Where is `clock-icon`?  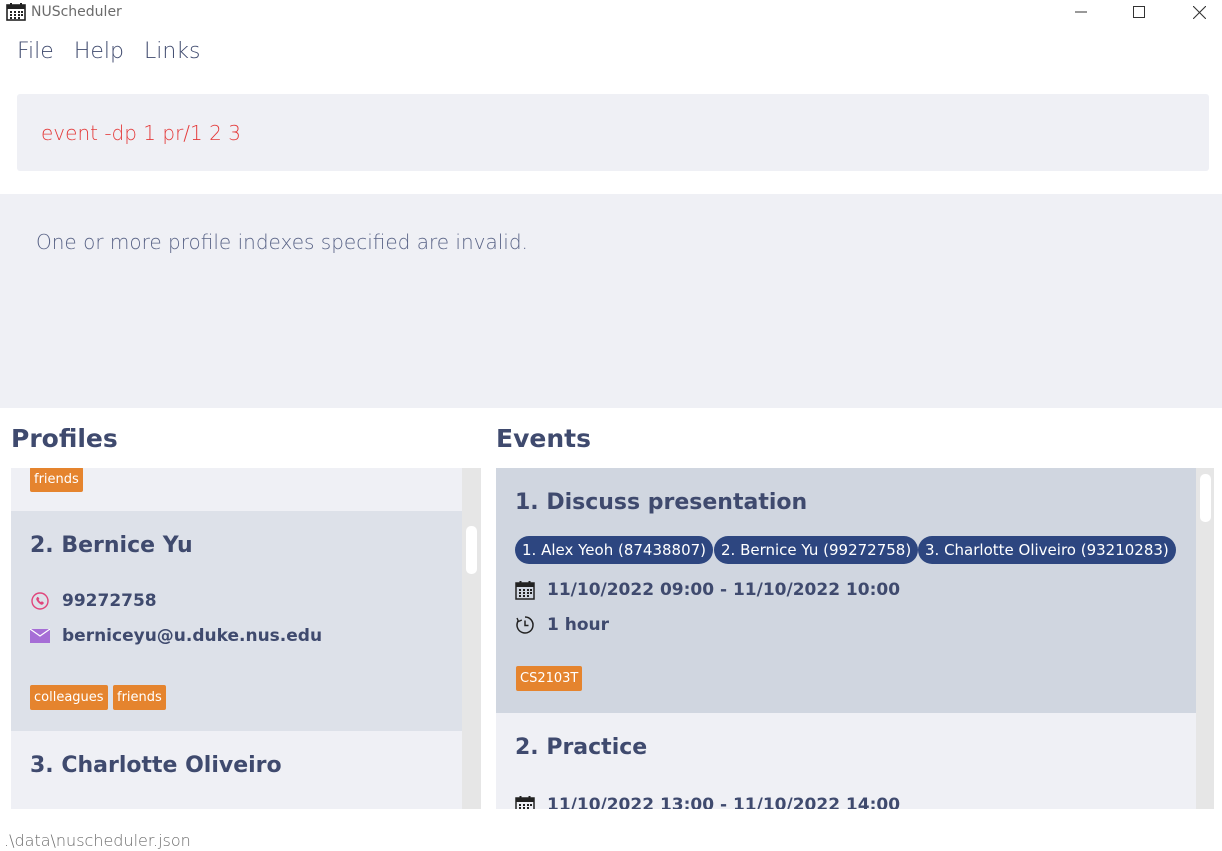
clock-icon is located at coordinates (525, 625).